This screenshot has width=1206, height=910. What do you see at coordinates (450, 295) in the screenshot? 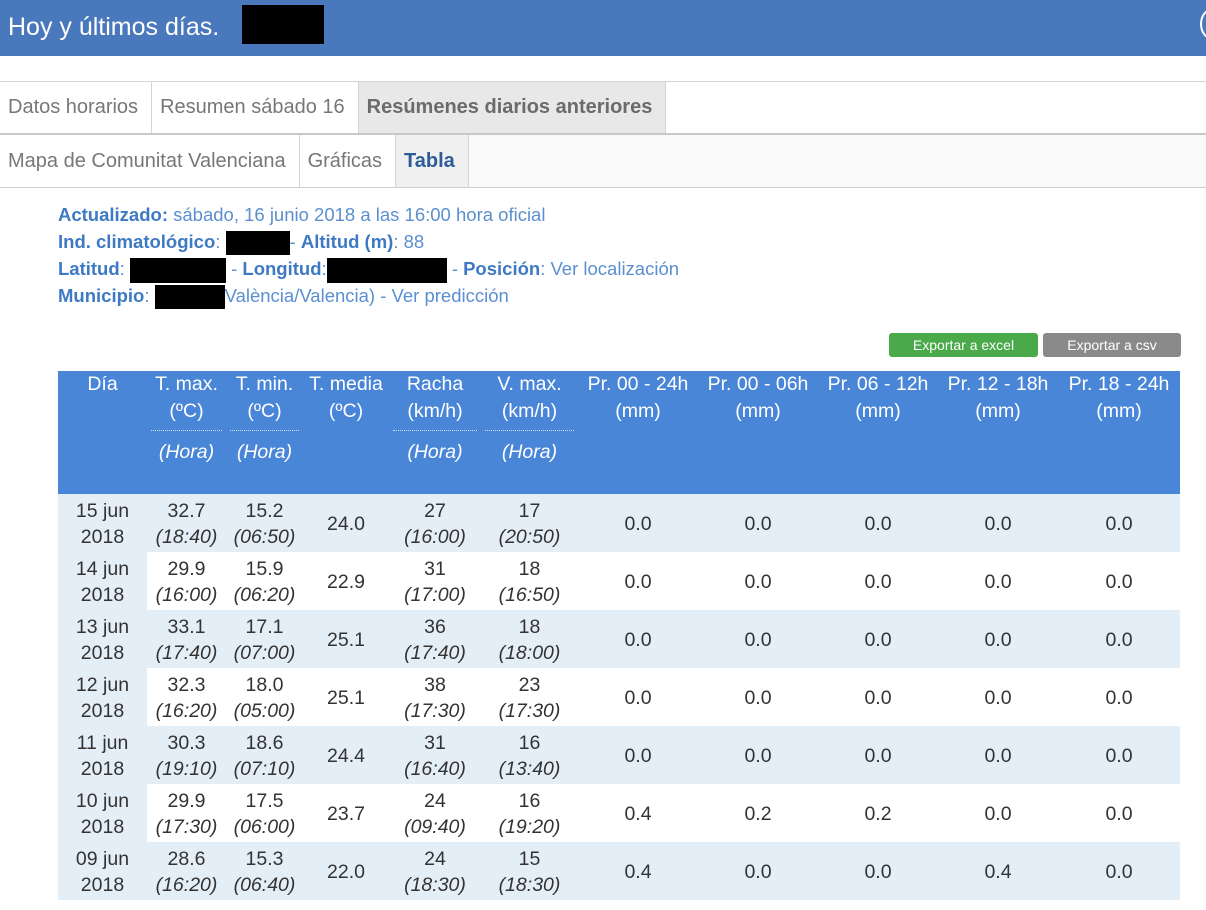
I see `ver-prediccion-link: Ver predicción` at bounding box center [450, 295].